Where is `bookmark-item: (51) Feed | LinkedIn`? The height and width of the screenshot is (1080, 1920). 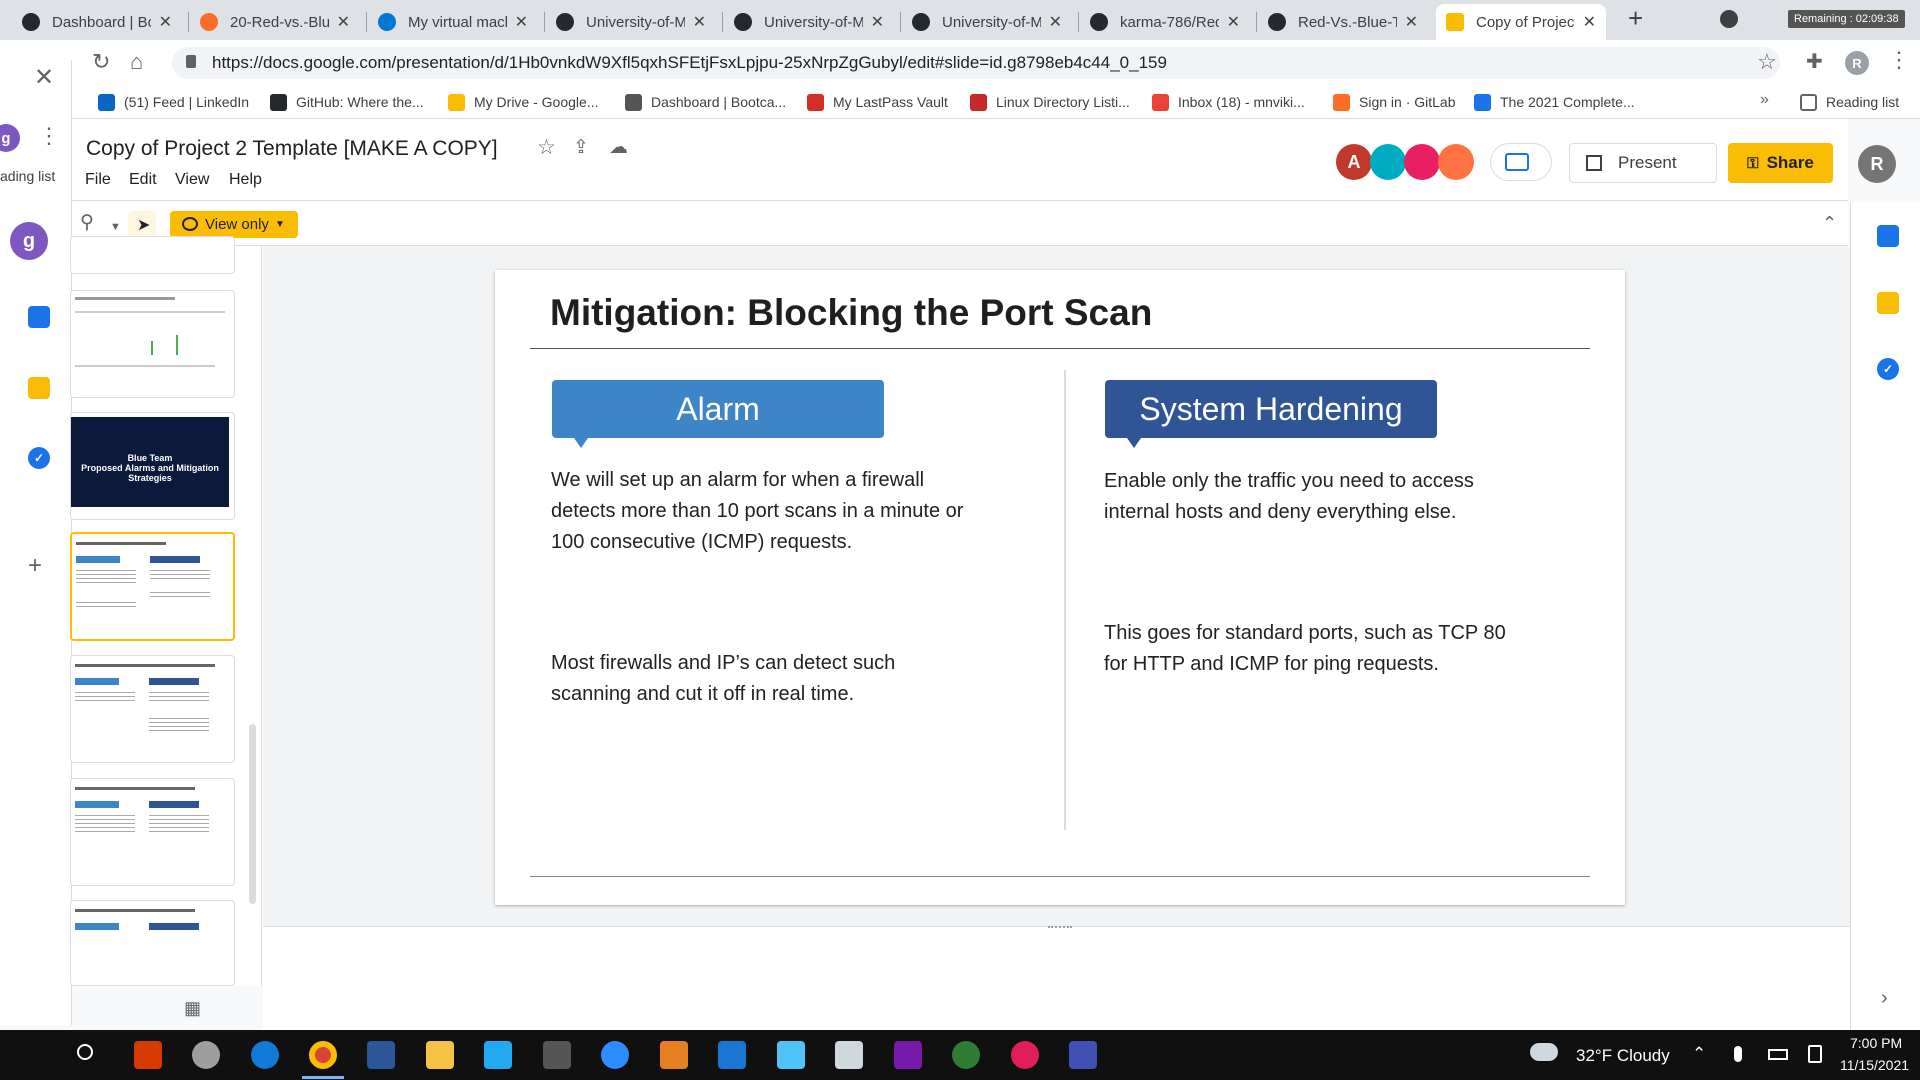 bookmark-item: (51) Feed | LinkedIn is located at coordinates (173, 102).